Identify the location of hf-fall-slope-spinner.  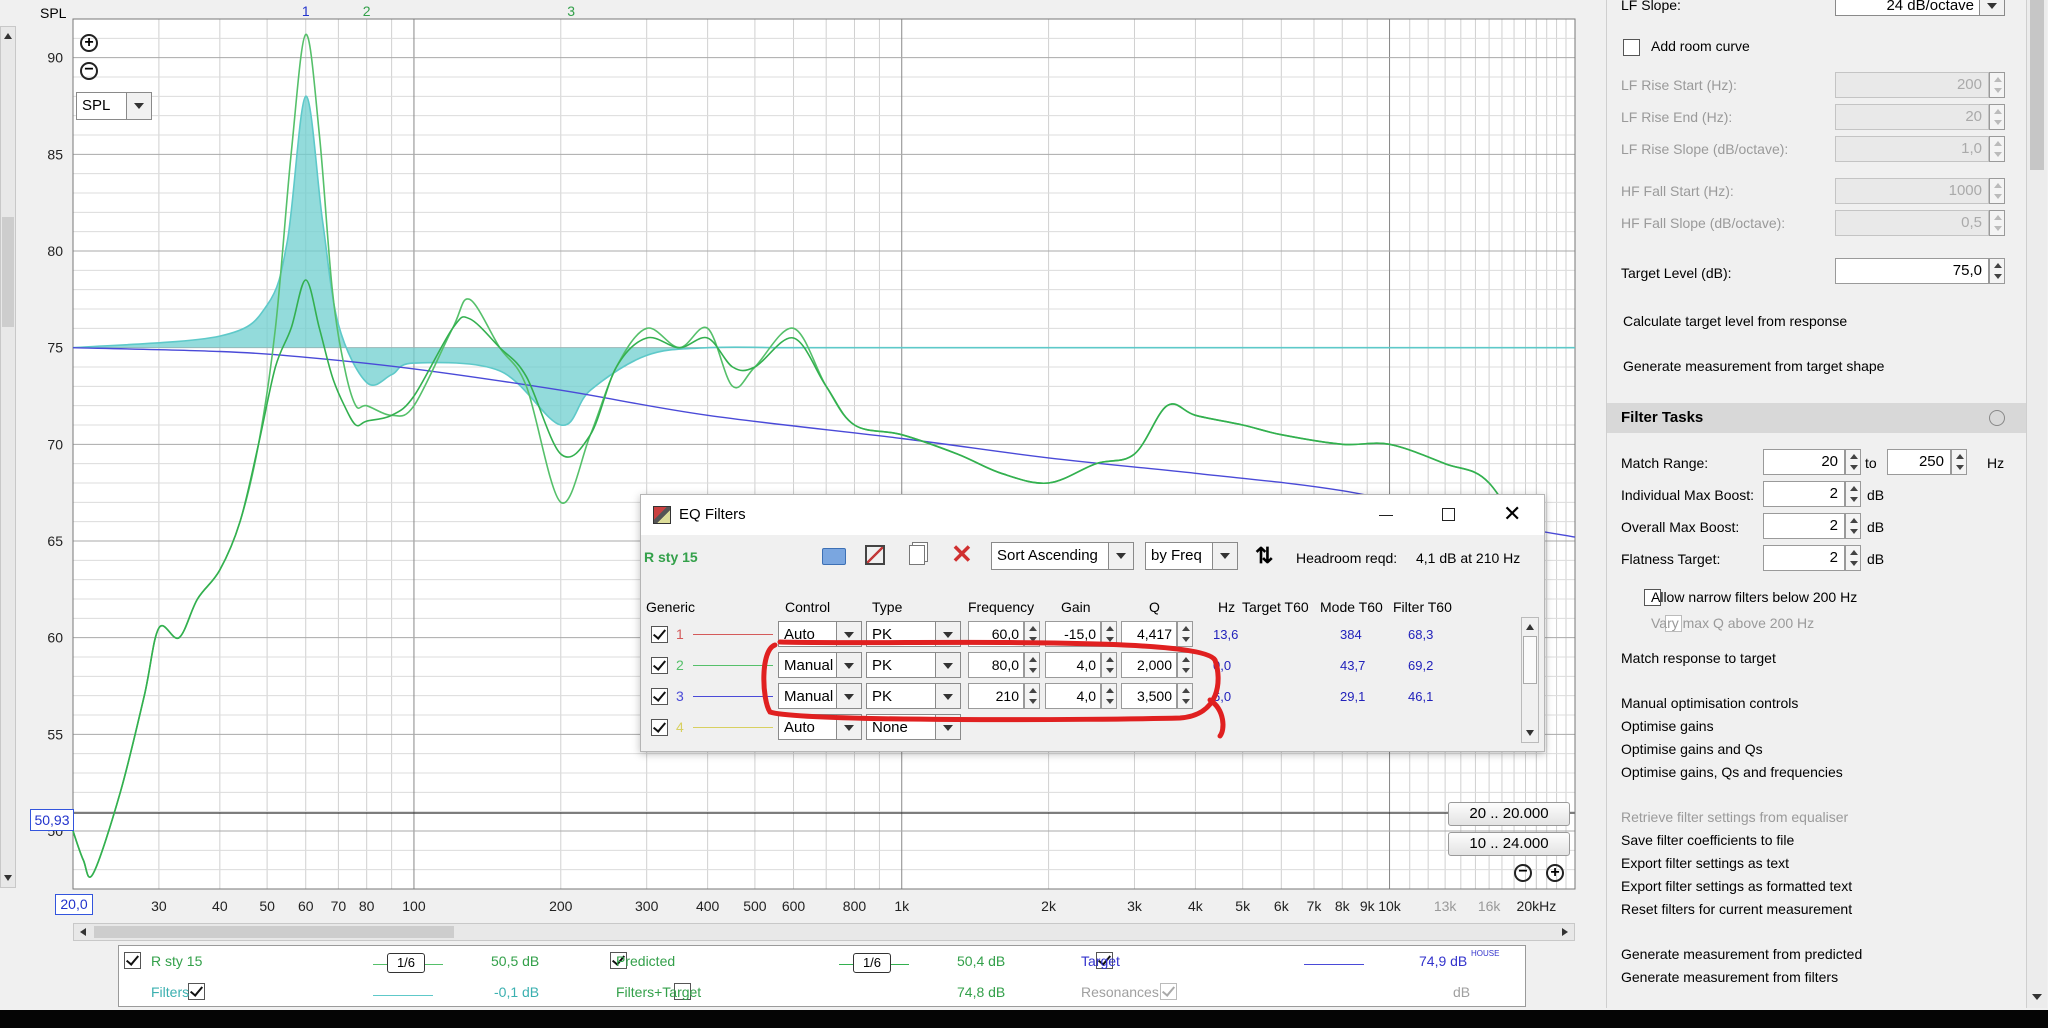
(1997, 223).